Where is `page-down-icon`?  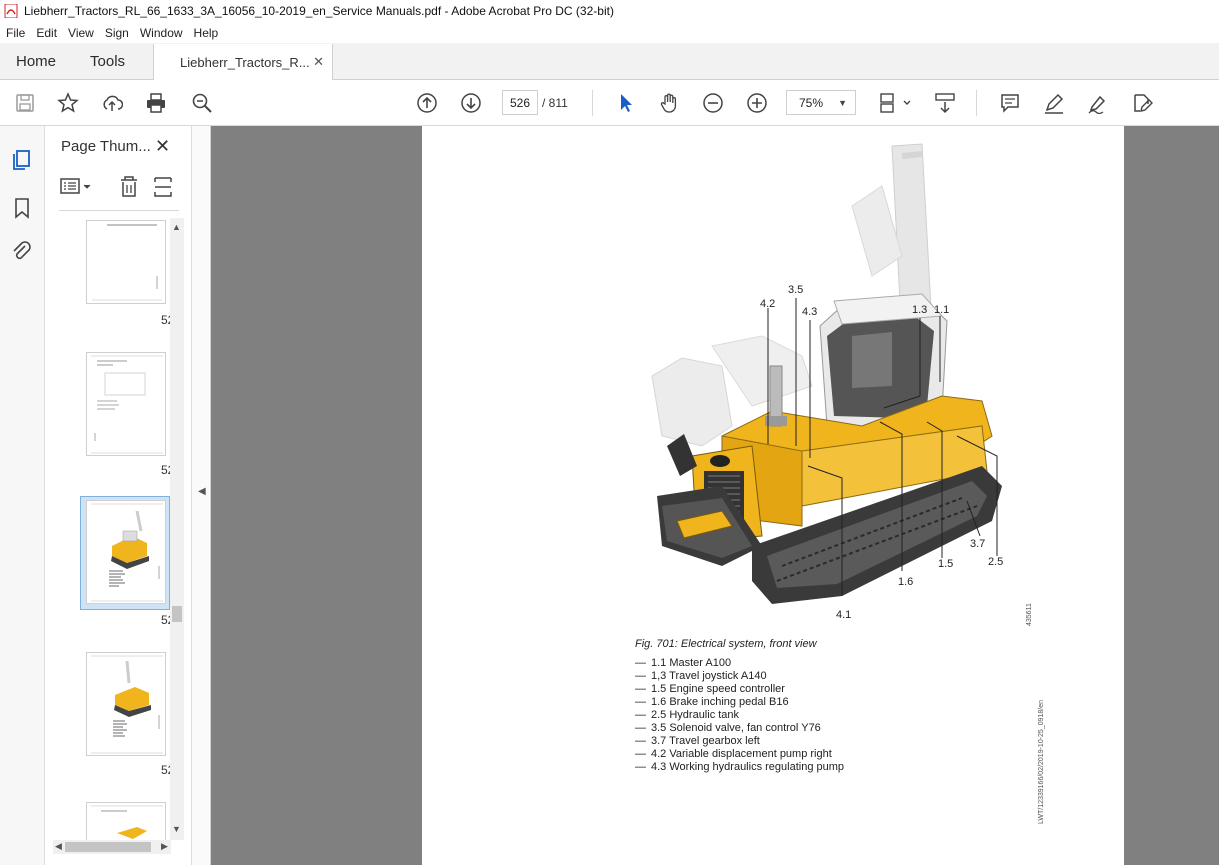
page-down-icon is located at coordinates (471, 103).